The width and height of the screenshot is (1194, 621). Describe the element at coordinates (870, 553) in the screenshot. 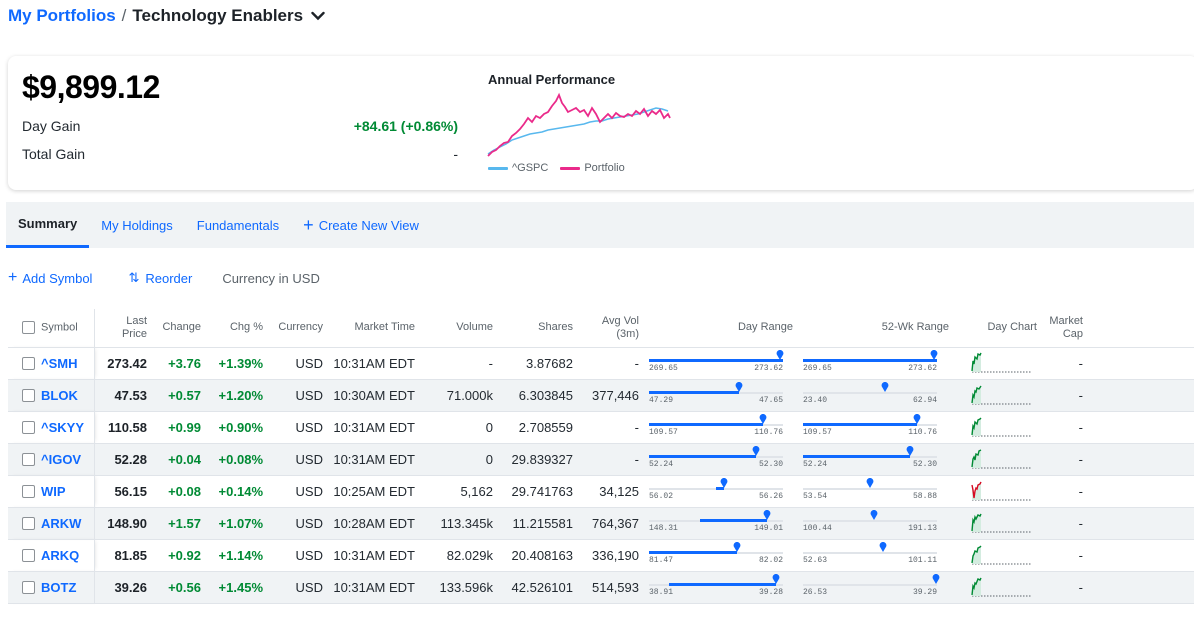

I see `range-track` at that location.